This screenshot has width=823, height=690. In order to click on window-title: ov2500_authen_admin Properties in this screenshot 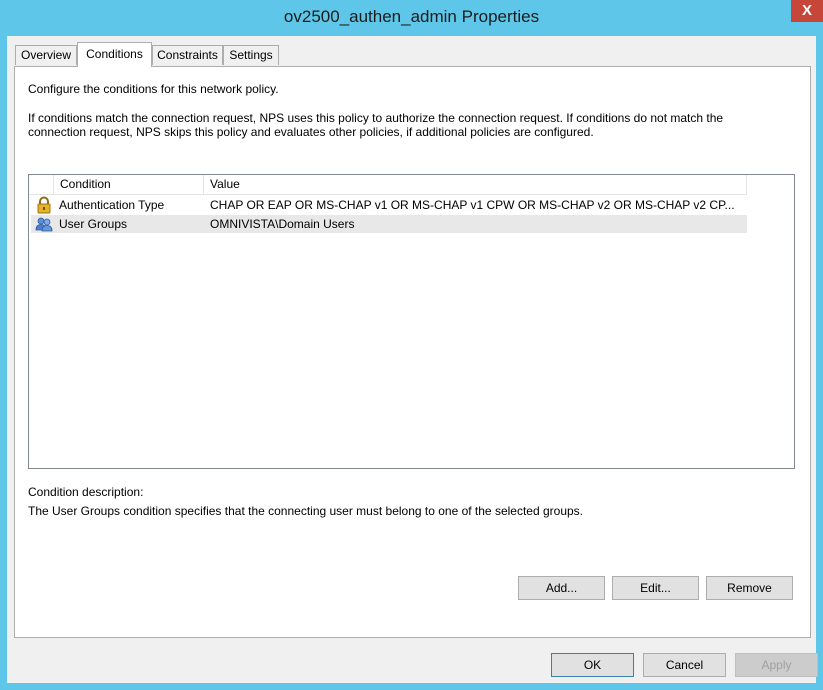, I will do `click(411, 16)`.